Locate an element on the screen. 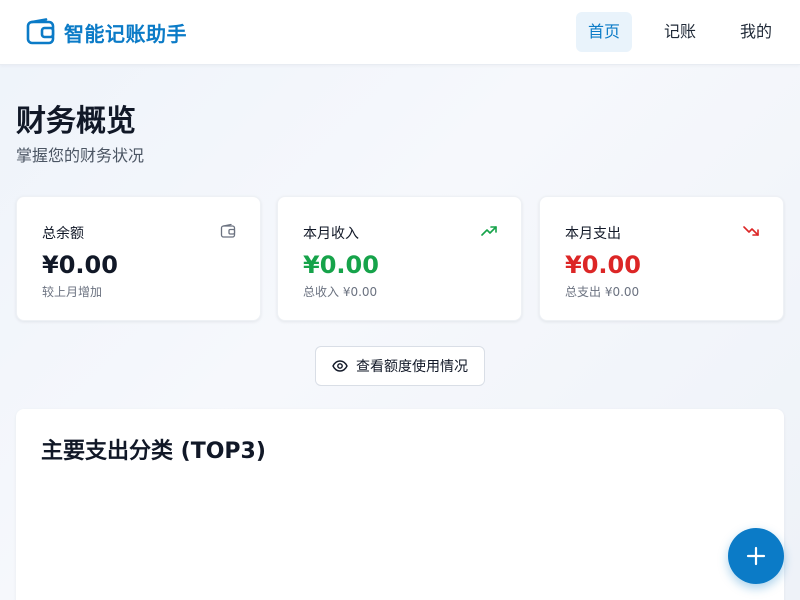 Image resolution: width=800 pixels, height=600 pixels. app-name: 智能记账助手 is located at coordinates (125, 33).